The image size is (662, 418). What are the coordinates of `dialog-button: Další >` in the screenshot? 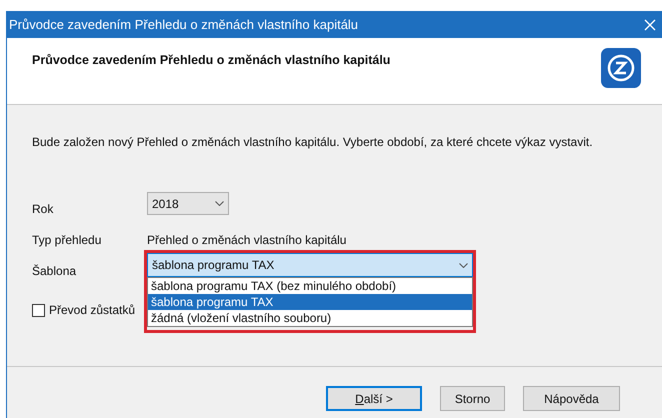 It's located at (374, 398).